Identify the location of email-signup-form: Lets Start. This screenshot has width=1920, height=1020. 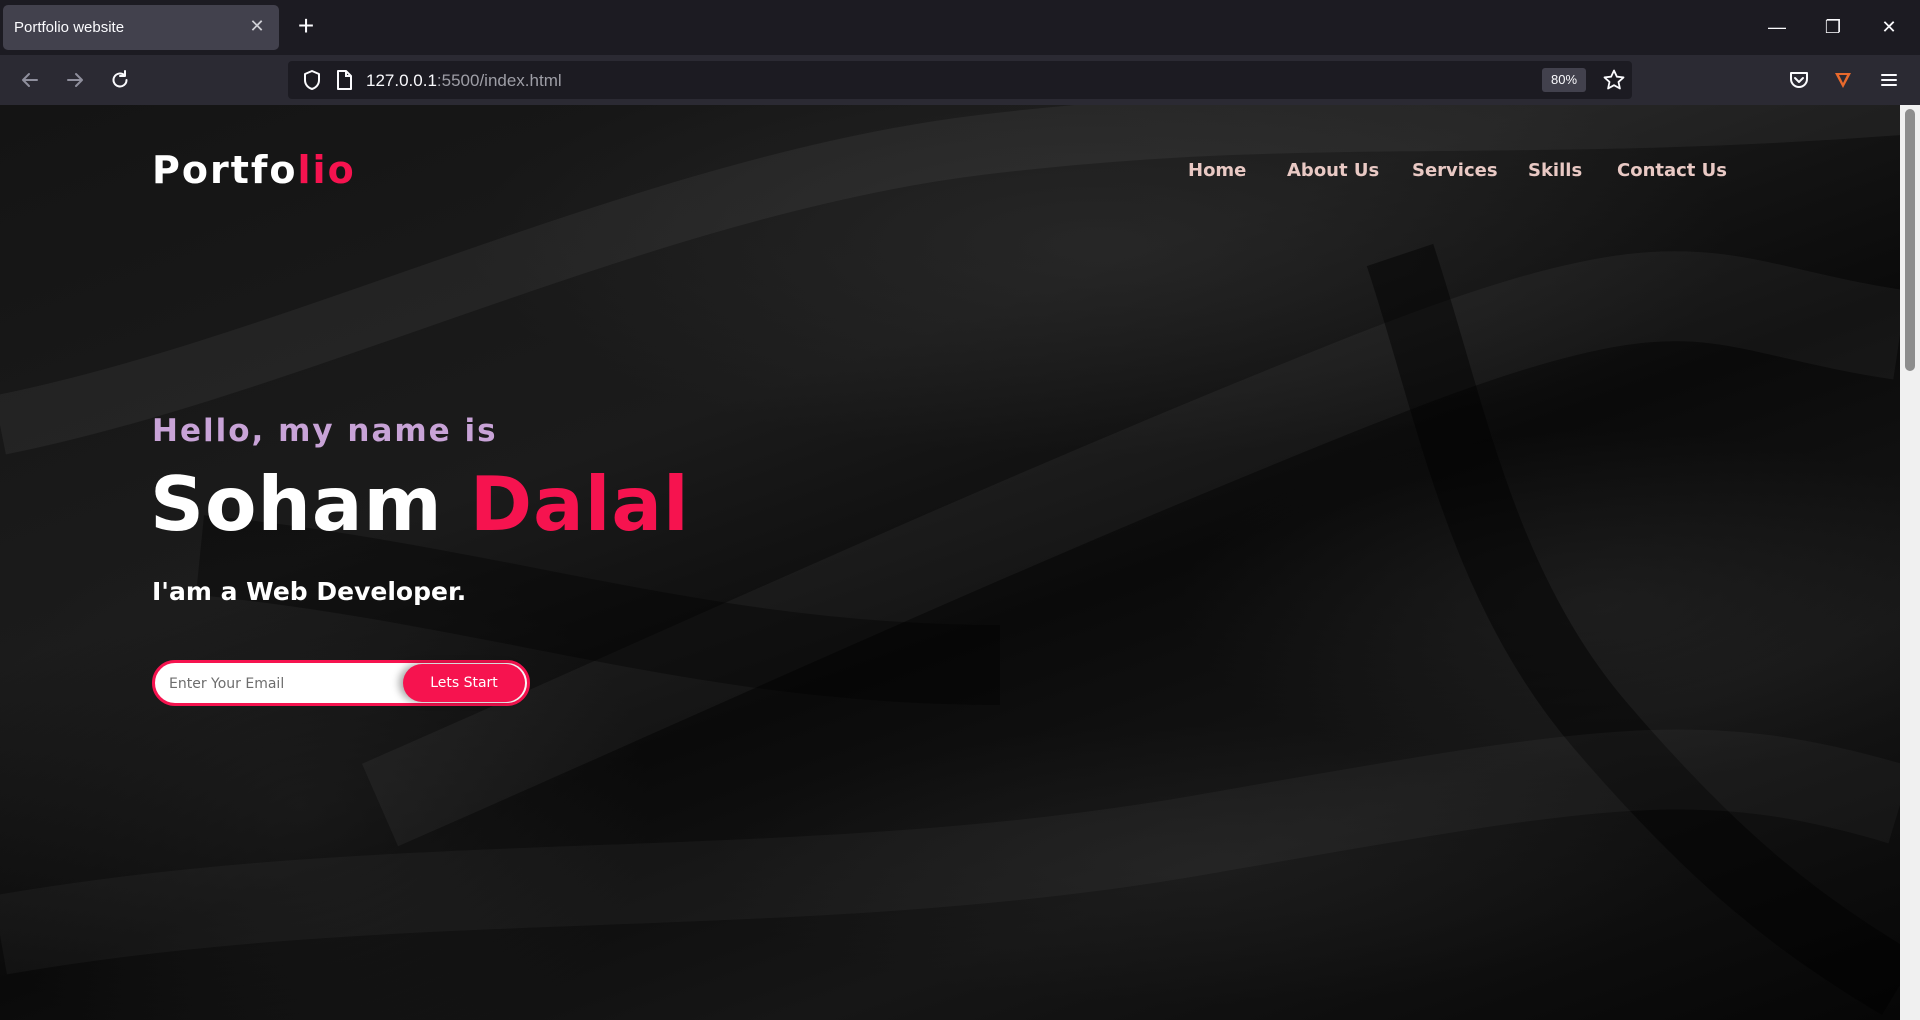
(341, 683).